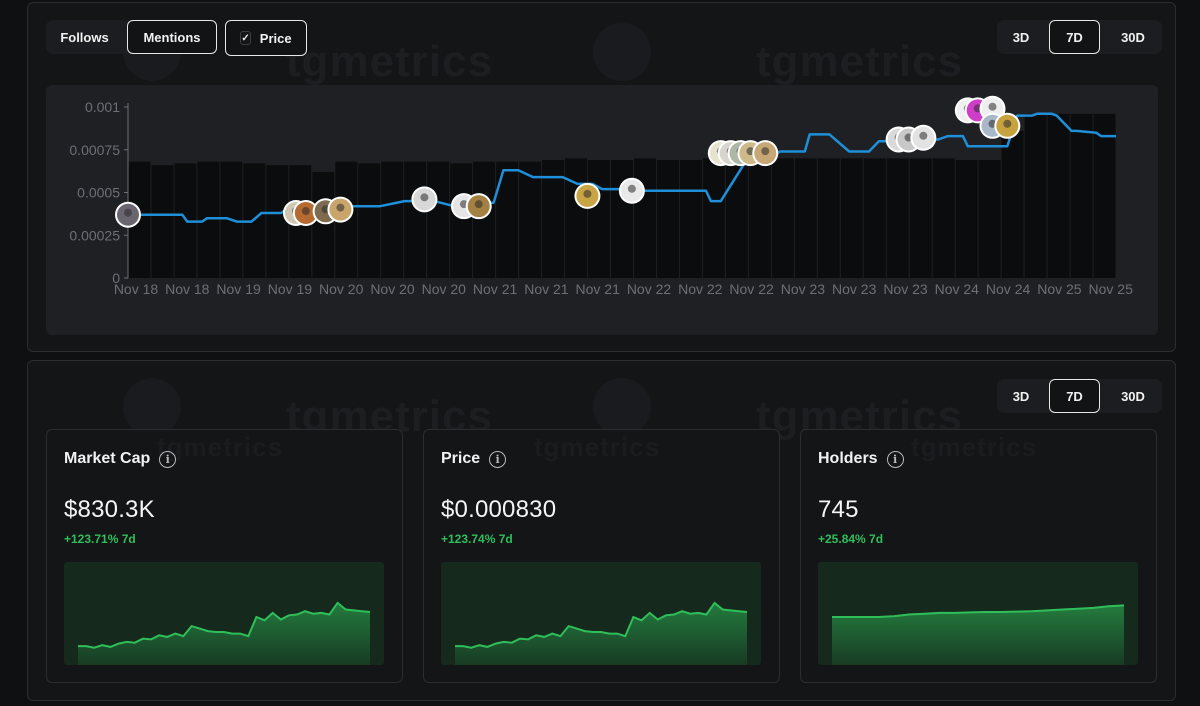 The width and height of the screenshot is (1200, 706). What do you see at coordinates (102, 107) in the screenshot?
I see `y-tick-label: 0.001` at bounding box center [102, 107].